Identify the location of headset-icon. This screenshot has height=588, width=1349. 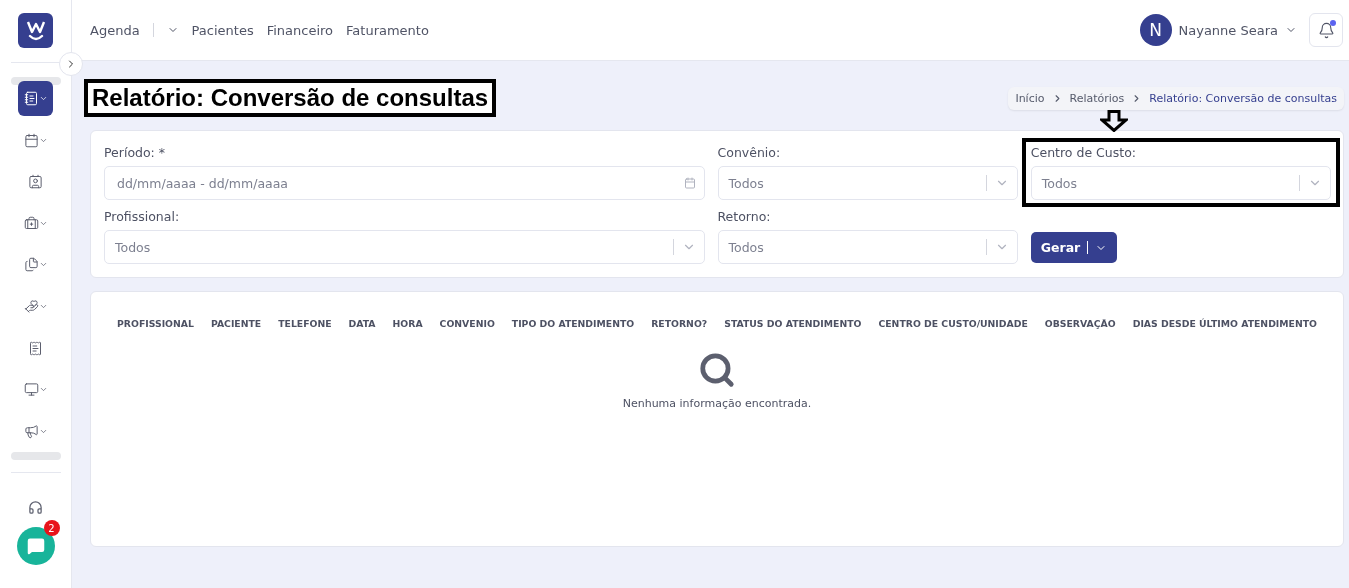
(35, 508).